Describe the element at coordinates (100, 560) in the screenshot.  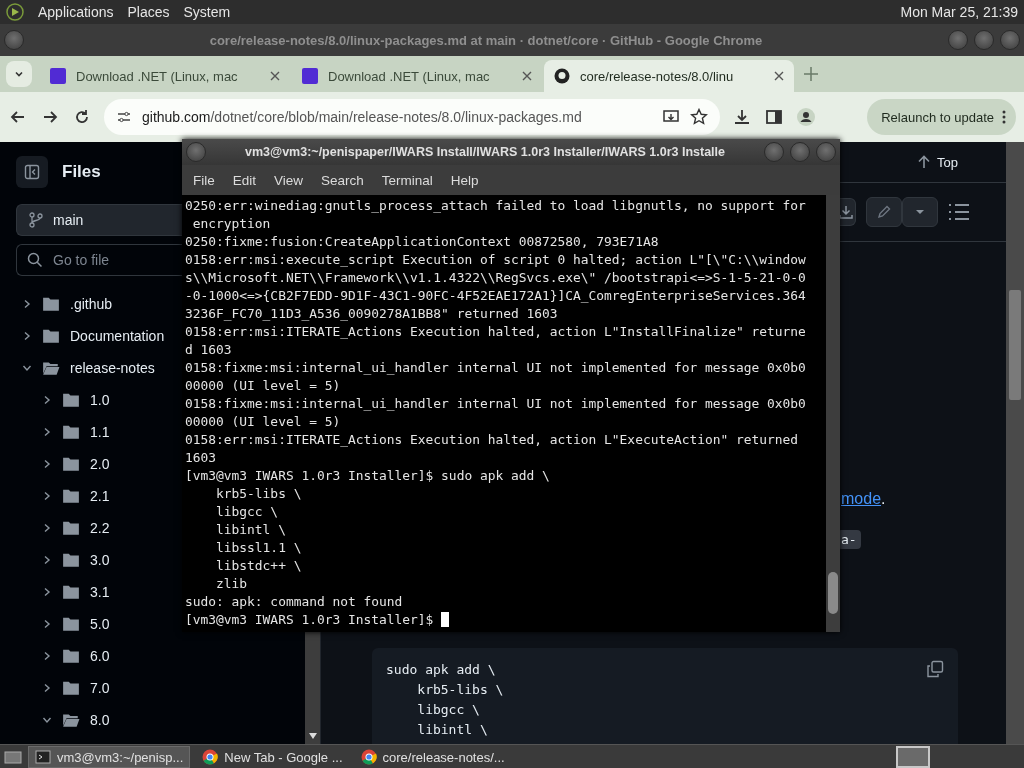
I see `folder-name: 3.0` at that location.